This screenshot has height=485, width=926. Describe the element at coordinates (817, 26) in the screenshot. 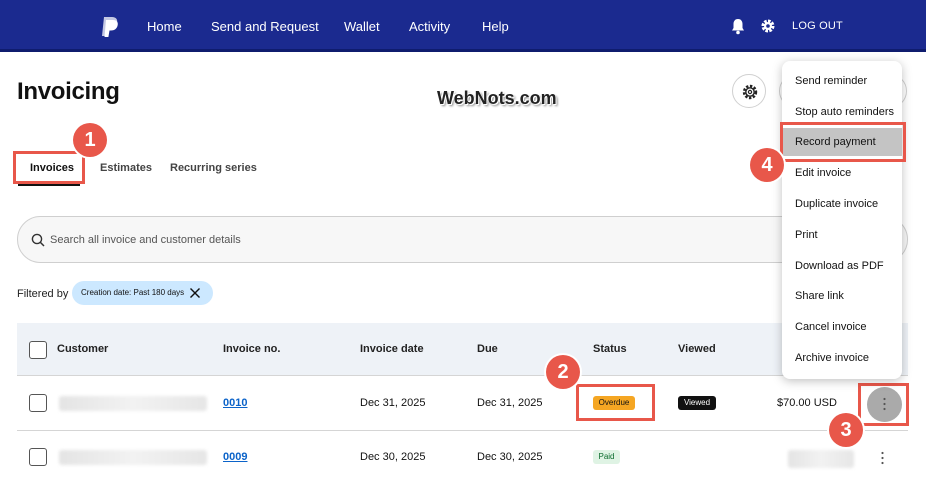

I see `logout-link: LOG OUT` at that location.